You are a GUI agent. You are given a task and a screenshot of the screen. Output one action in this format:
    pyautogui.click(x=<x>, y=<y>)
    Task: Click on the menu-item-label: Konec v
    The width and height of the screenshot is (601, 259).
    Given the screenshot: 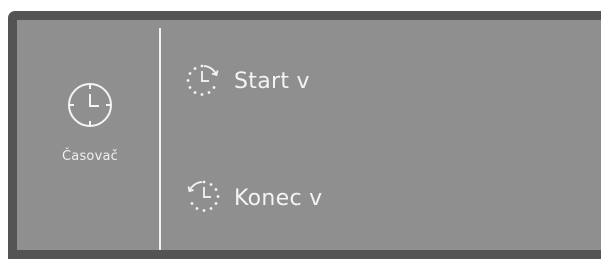 What is the action you would take?
    pyautogui.click(x=278, y=198)
    